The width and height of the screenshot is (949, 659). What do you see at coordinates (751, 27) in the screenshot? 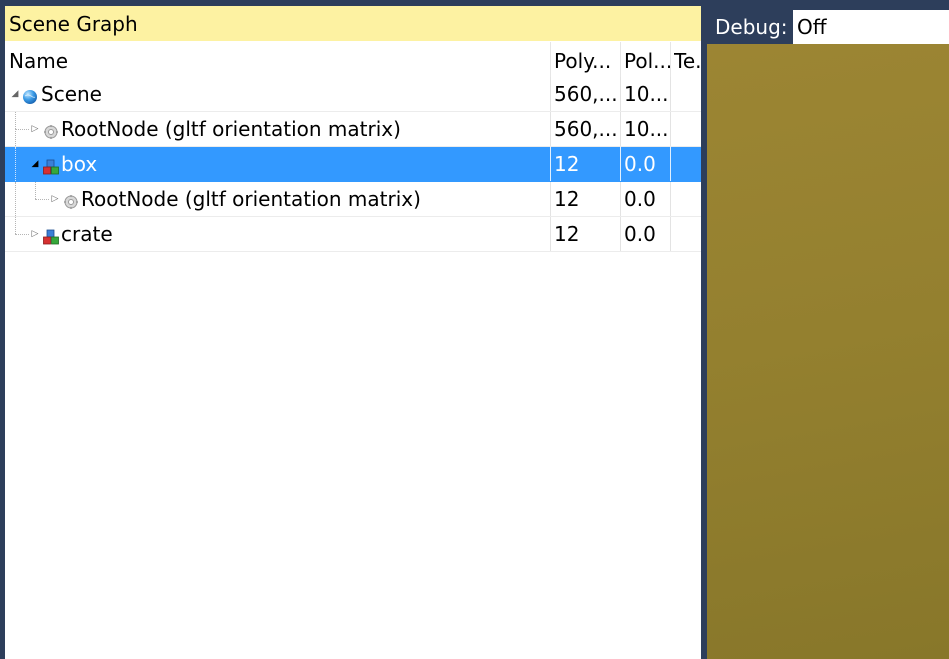
I see `debug-label: Debug:` at bounding box center [751, 27].